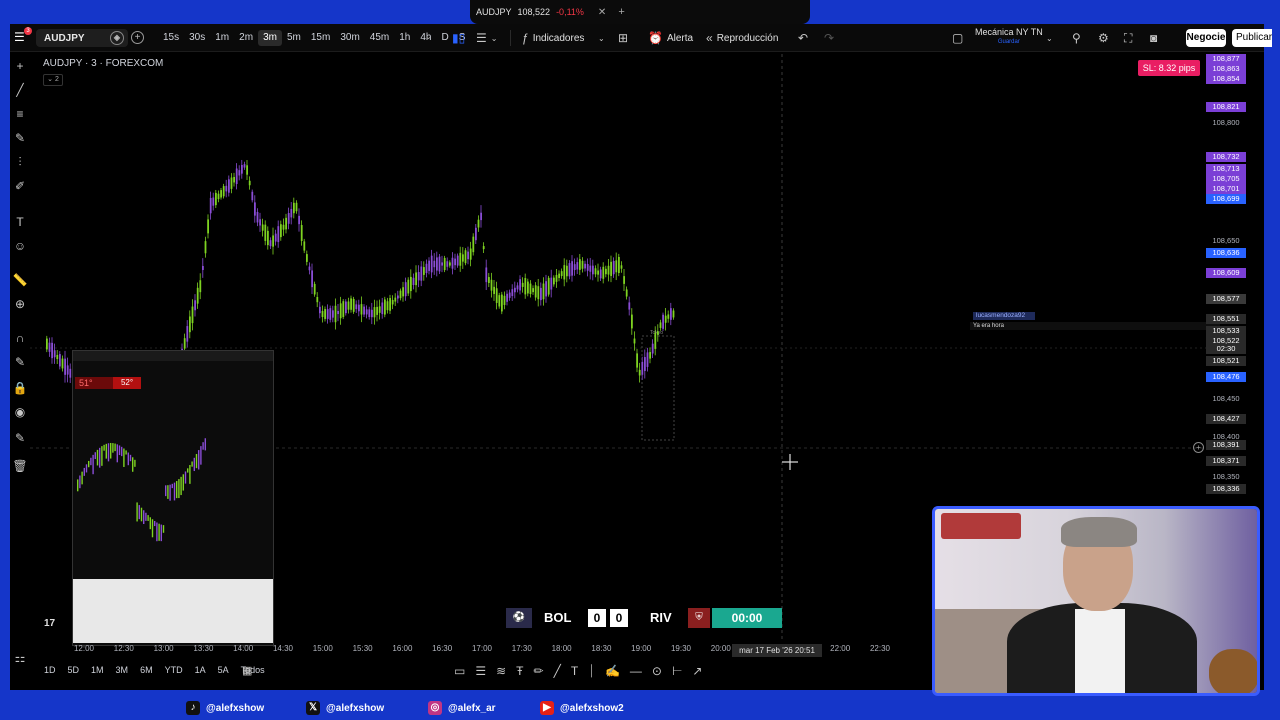  Describe the element at coordinates (582, 708) in the screenshot. I see `social-link: ▶ @alefxshow2` at that location.